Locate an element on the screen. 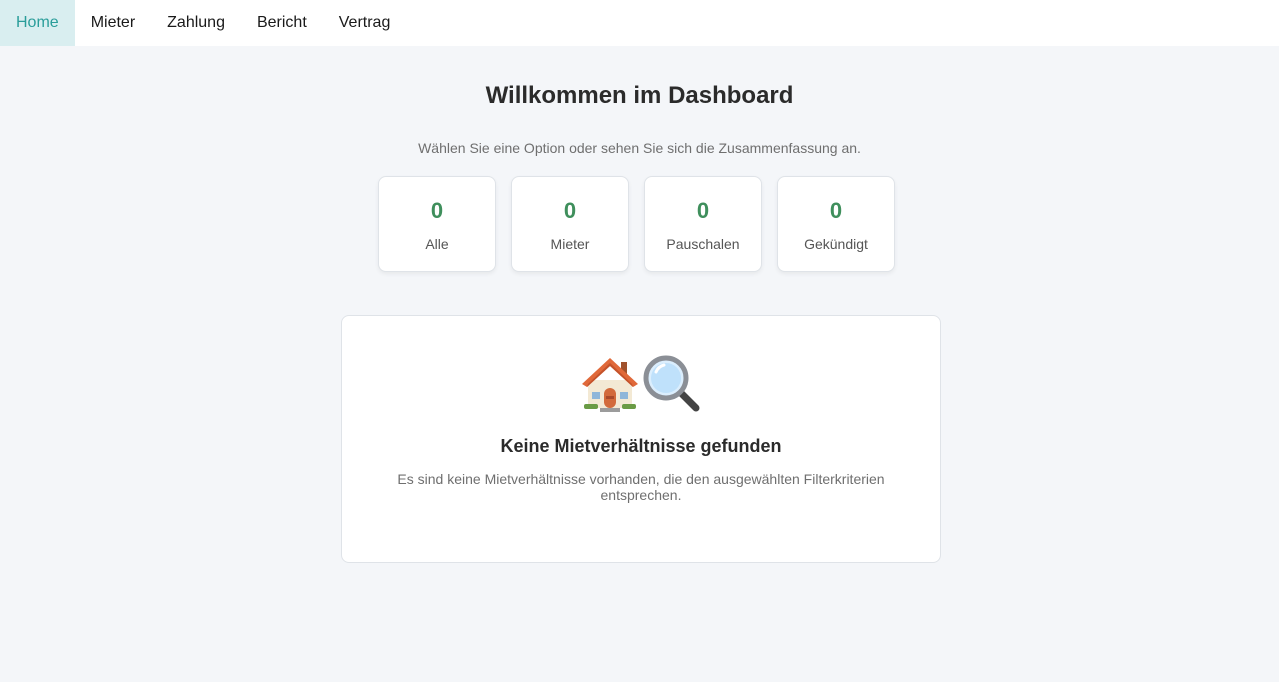 This screenshot has width=1279, height=682. stat-card-alle: 0 Alle is located at coordinates (437, 224).